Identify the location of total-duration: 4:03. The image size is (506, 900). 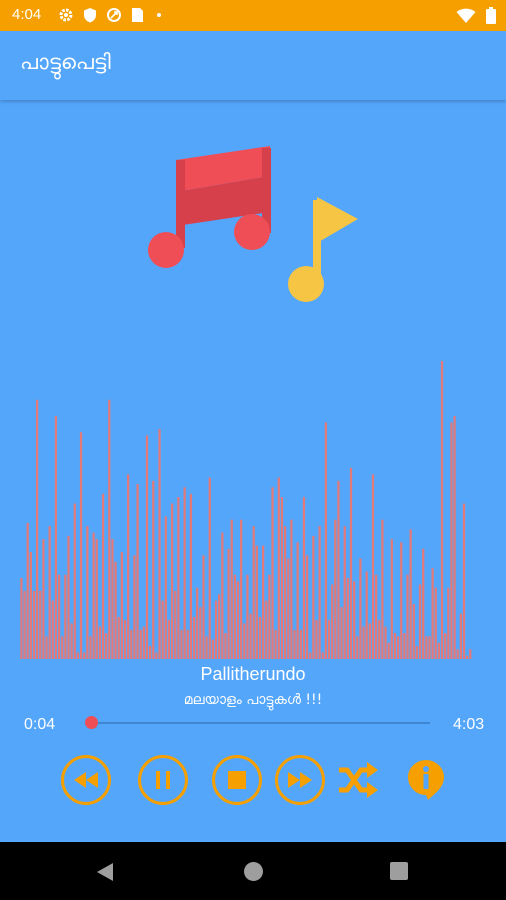
(469, 724).